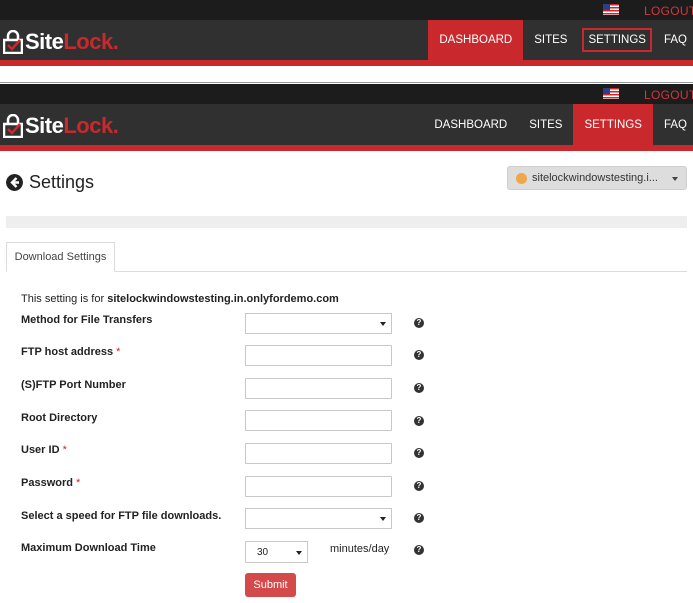 The width and height of the screenshot is (693, 603). What do you see at coordinates (521, 178) in the screenshot?
I see `site-status-dot` at bounding box center [521, 178].